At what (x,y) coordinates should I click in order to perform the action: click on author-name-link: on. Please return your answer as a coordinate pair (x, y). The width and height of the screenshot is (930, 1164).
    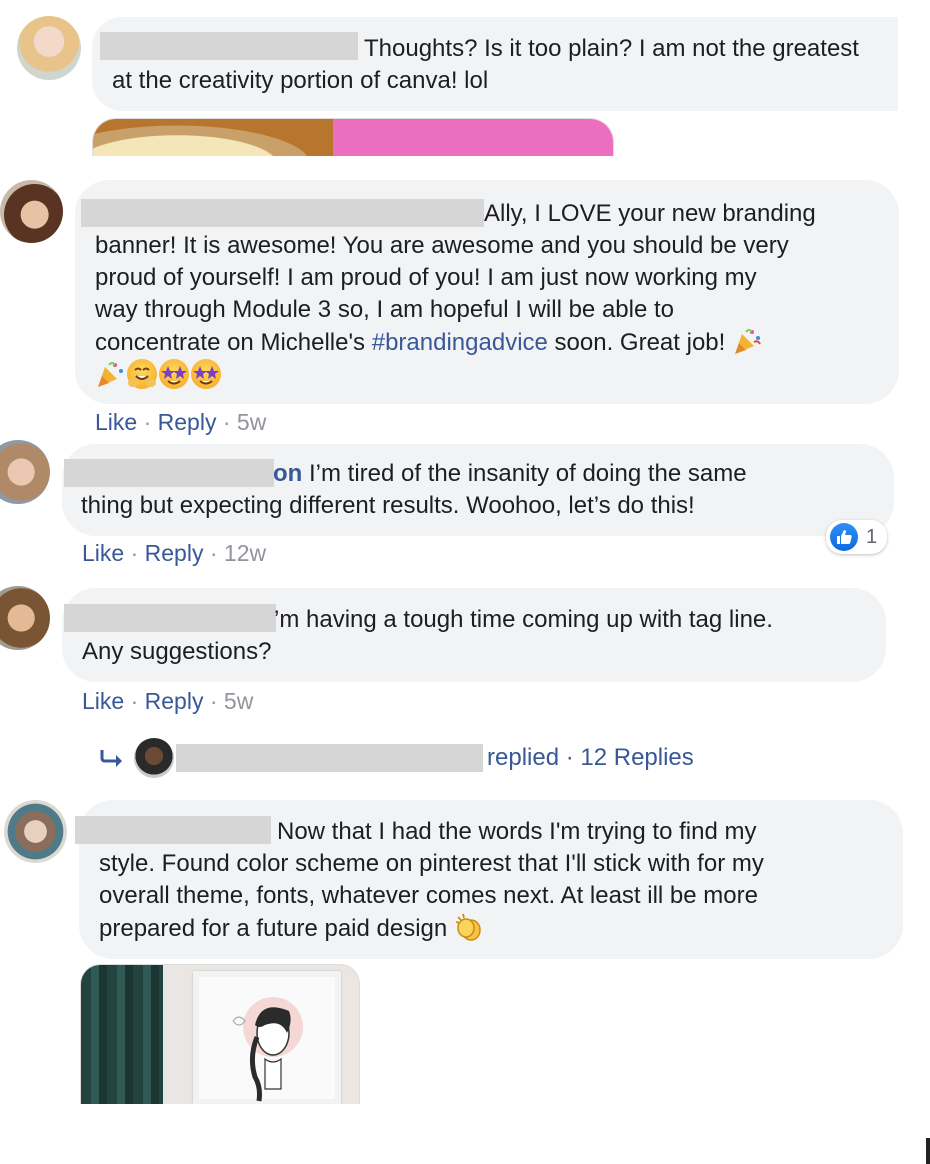
    Looking at the image, I should click on (287, 473).